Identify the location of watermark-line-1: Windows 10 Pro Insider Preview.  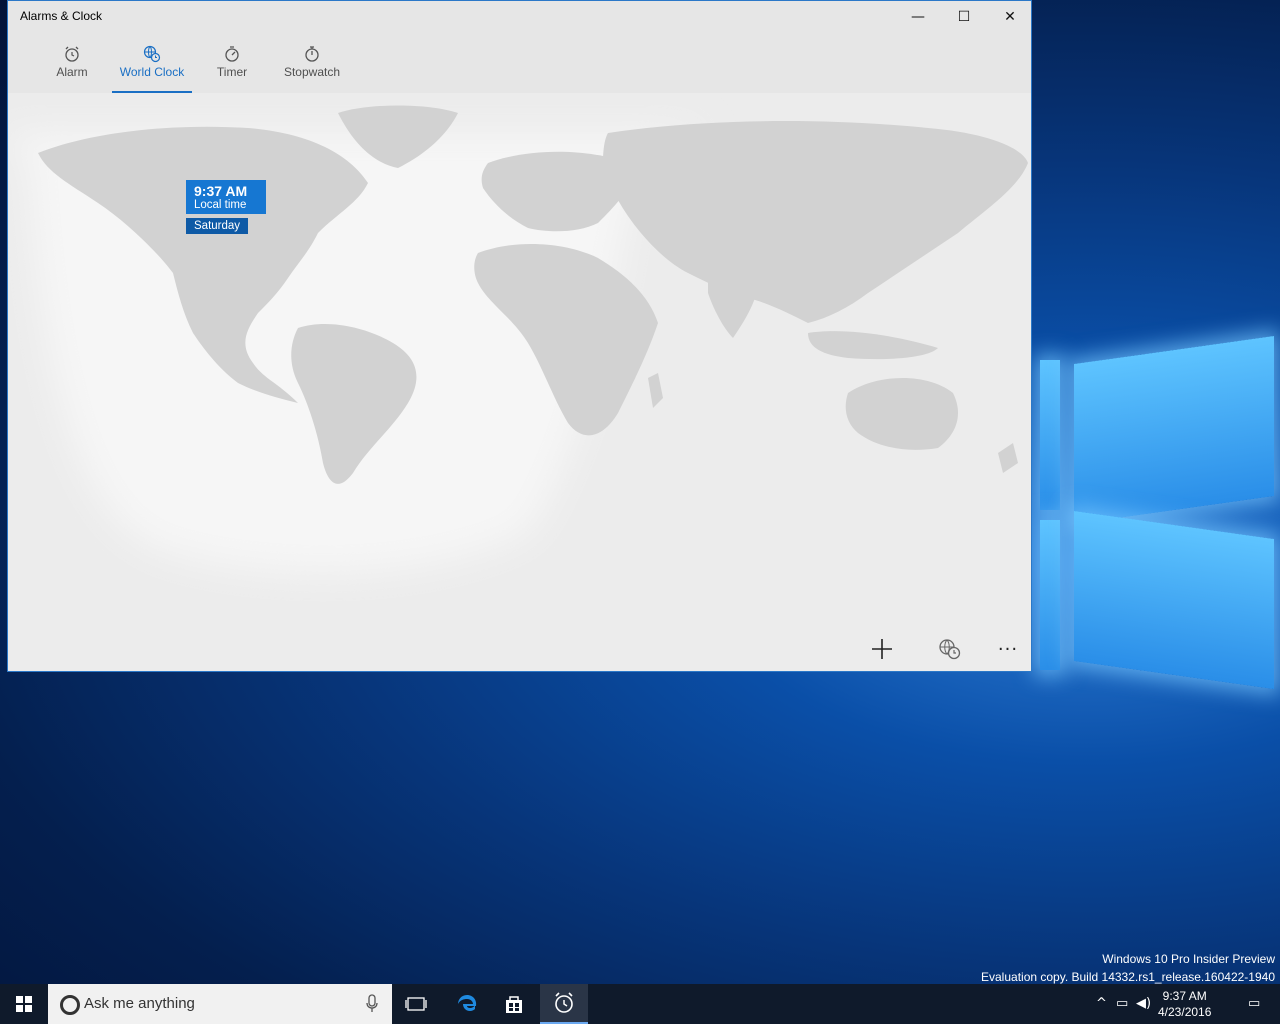
(1188, 959).